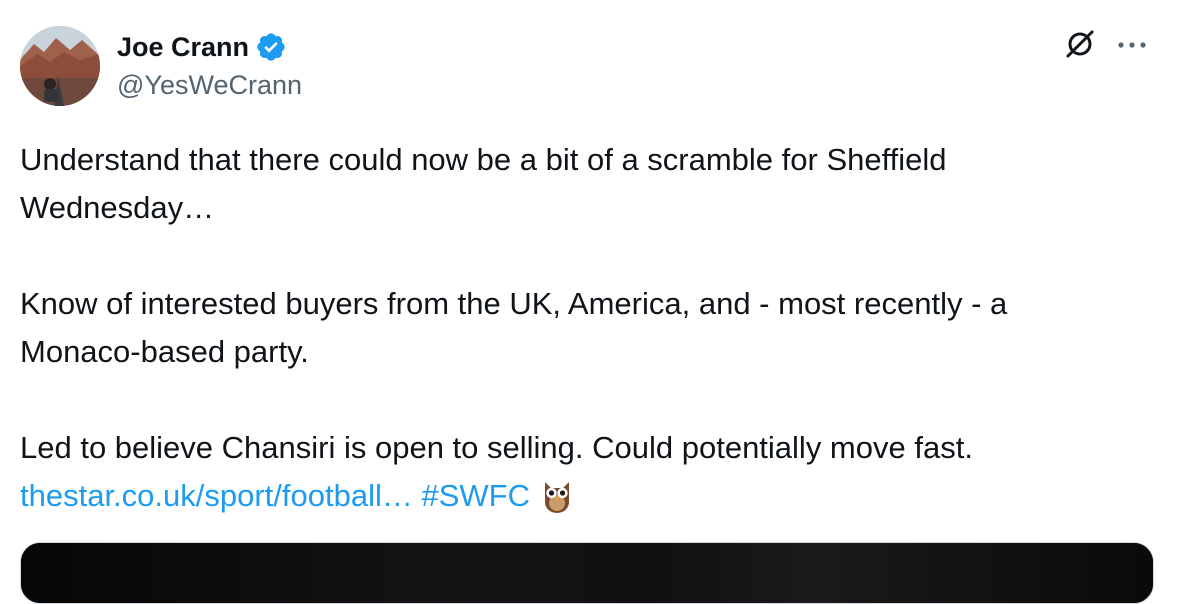 This screenshot has width=1180, height=604. I want to click on tweet-link-line: thestar.co.uk/sport/football… #SWFC, so click(592, 496).